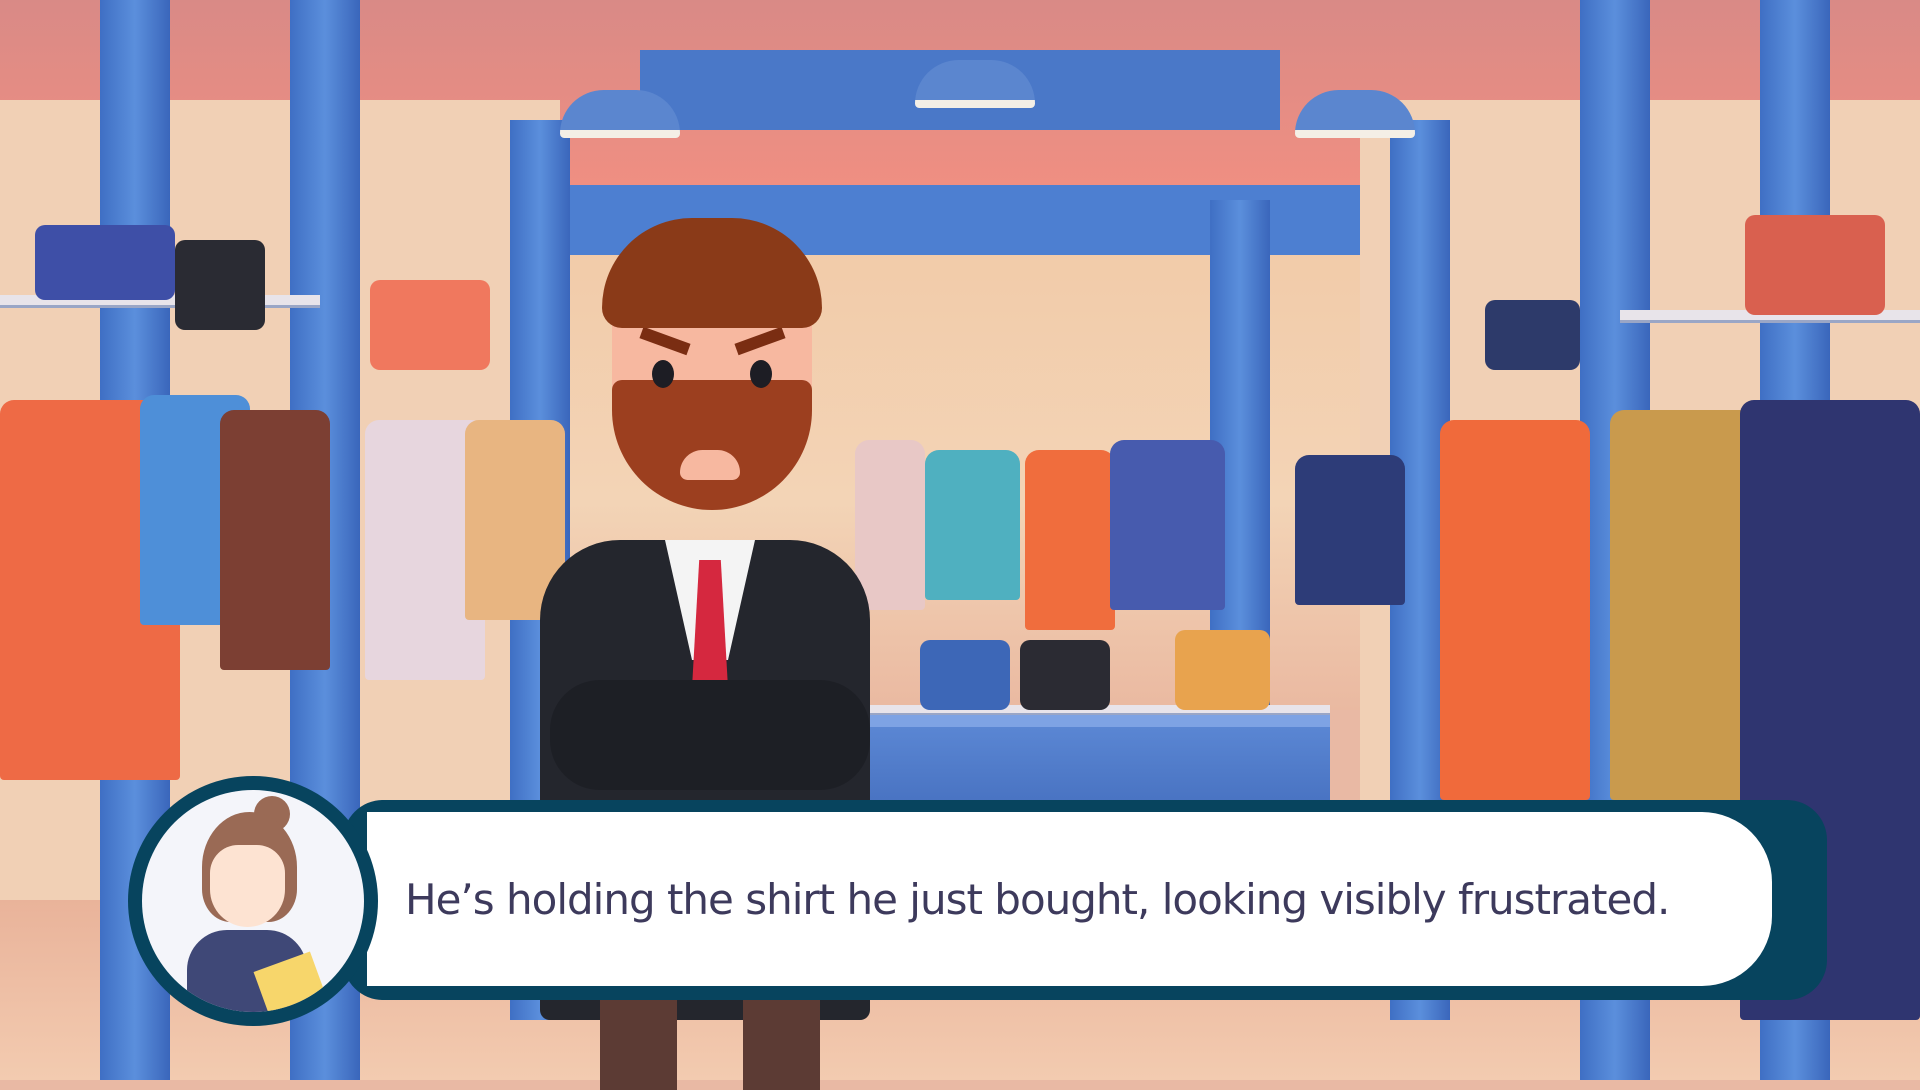  Describe the element at coordinates (712, 273) in the screenshot. I see `hair` at that location.